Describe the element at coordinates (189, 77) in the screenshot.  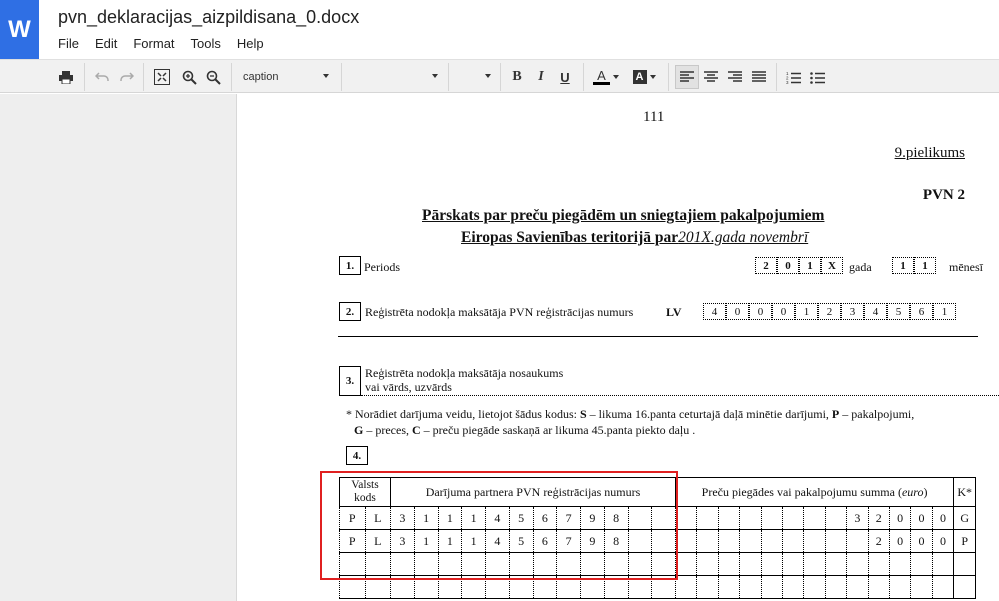
I see `zoom-in-icon` at that location.